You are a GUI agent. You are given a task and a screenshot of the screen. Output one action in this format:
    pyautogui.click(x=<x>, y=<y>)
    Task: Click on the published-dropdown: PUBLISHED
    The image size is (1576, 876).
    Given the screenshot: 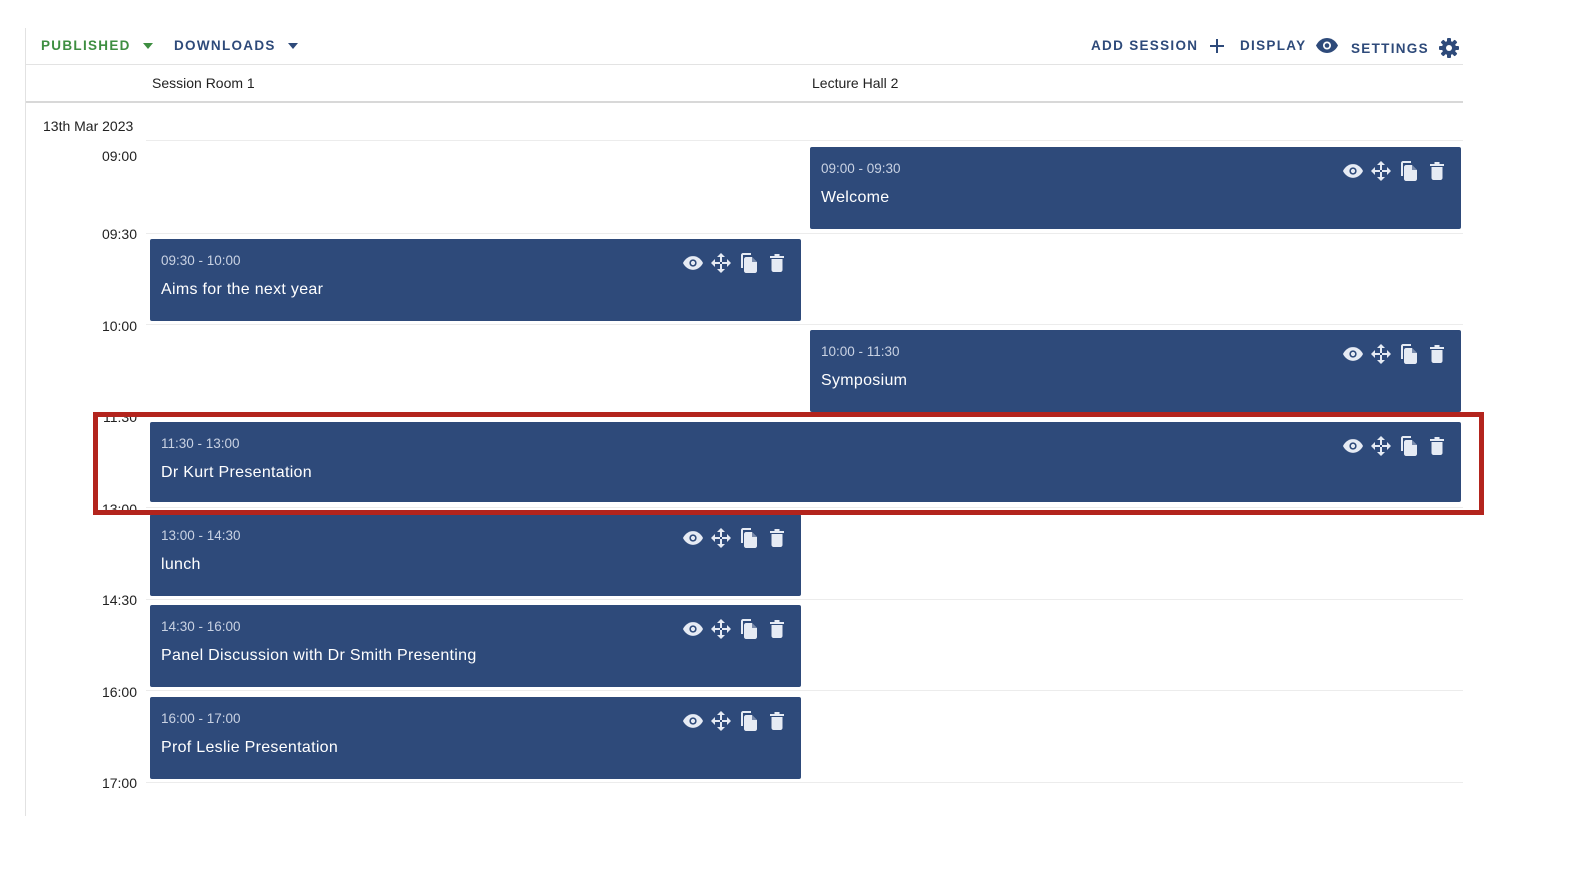 What is the action you would take?
    pyautogui.click(x=97, y=45)
    